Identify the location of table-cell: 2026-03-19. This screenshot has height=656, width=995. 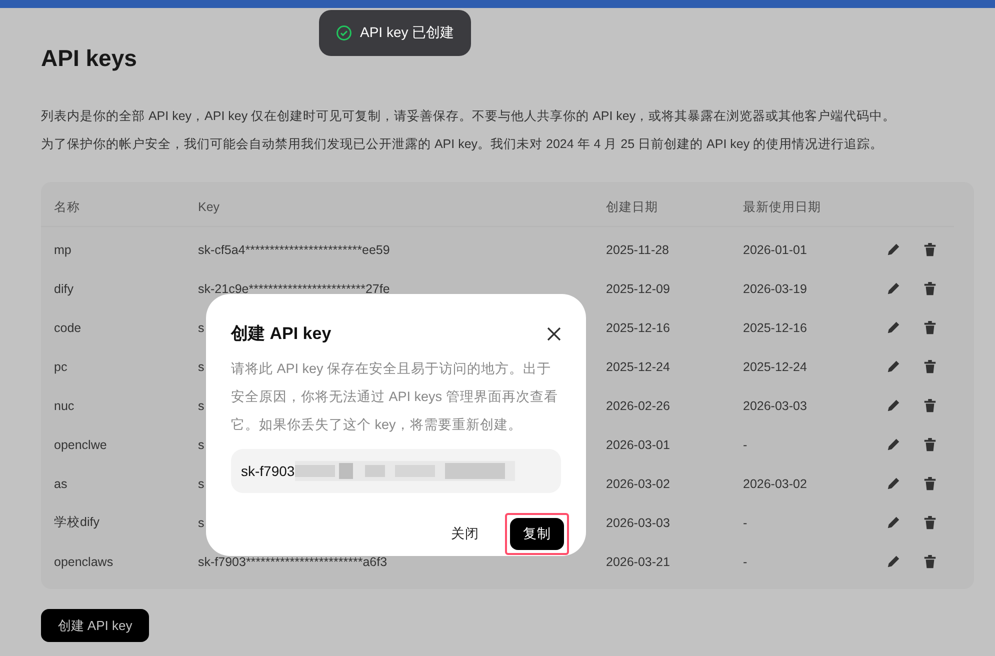
(775, 289).